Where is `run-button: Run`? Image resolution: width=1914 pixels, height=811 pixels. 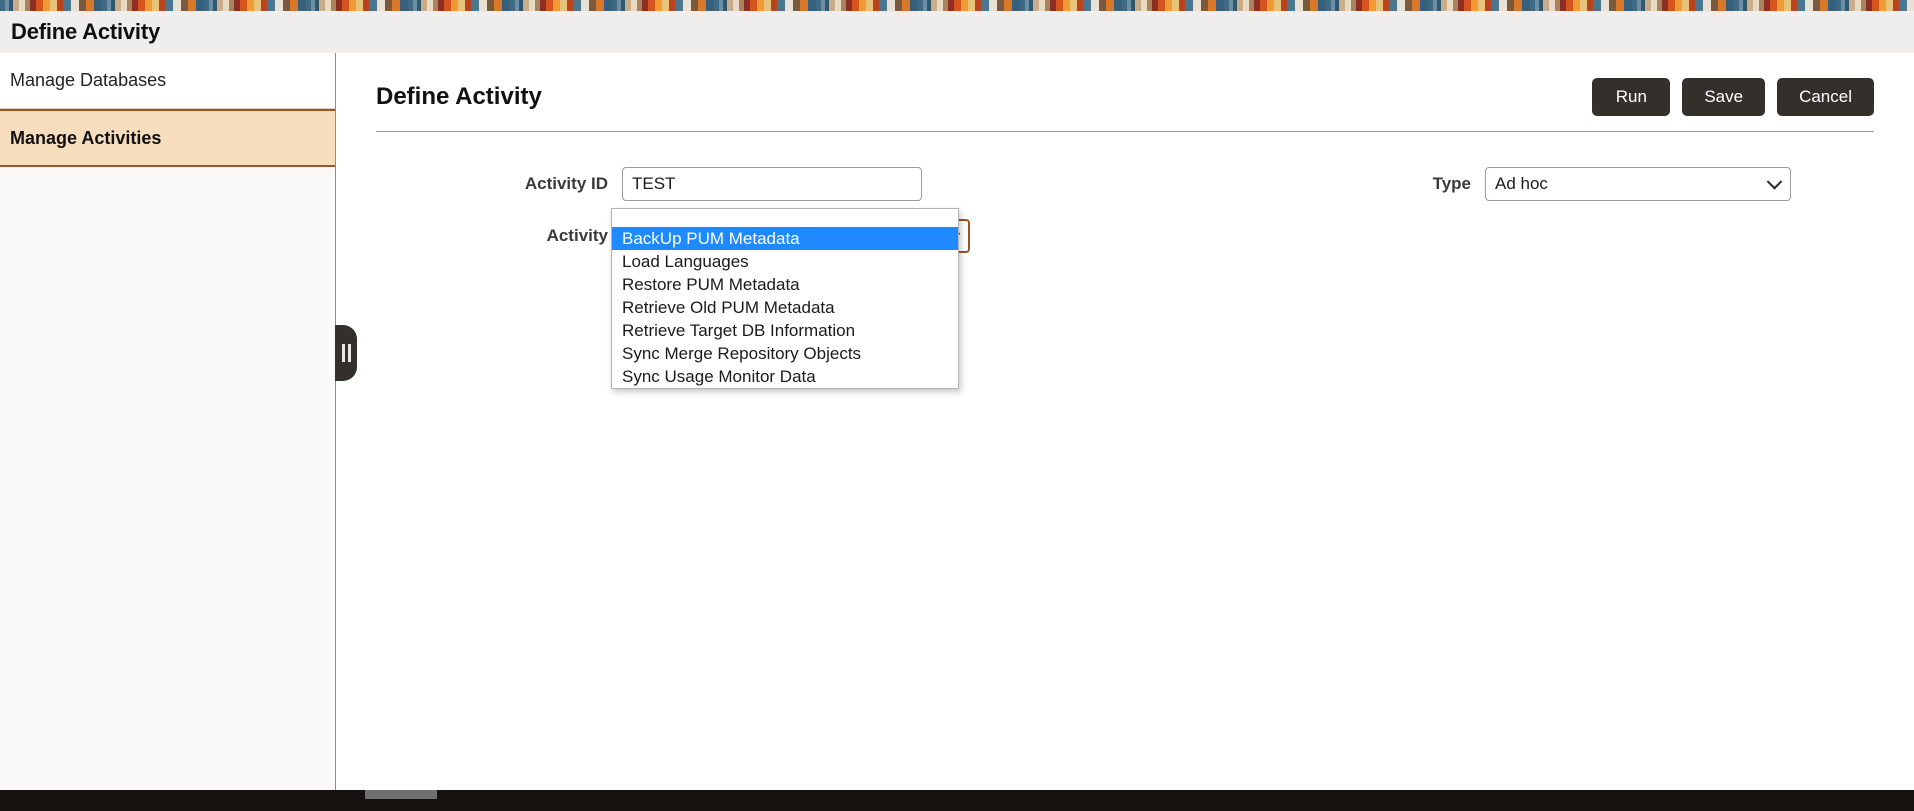
run-button: Run is located at coordinates (1631, 97).